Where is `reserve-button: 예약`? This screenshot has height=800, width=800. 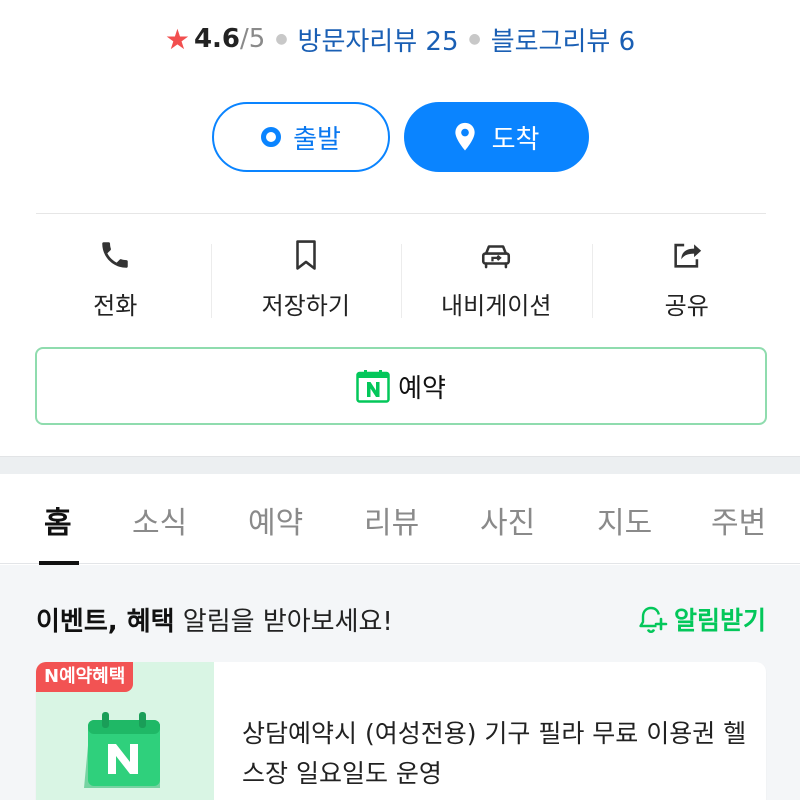 reserve-button: 예약 is located at coordinates (401, 386).